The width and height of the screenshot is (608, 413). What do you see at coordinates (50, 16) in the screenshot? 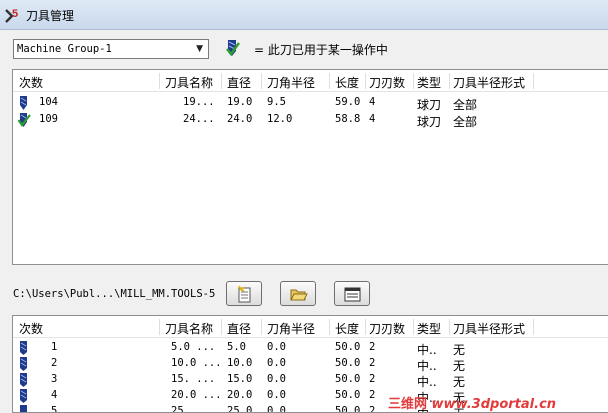
I see `window-title: 刀具管理` at bounding box center [50, 16].